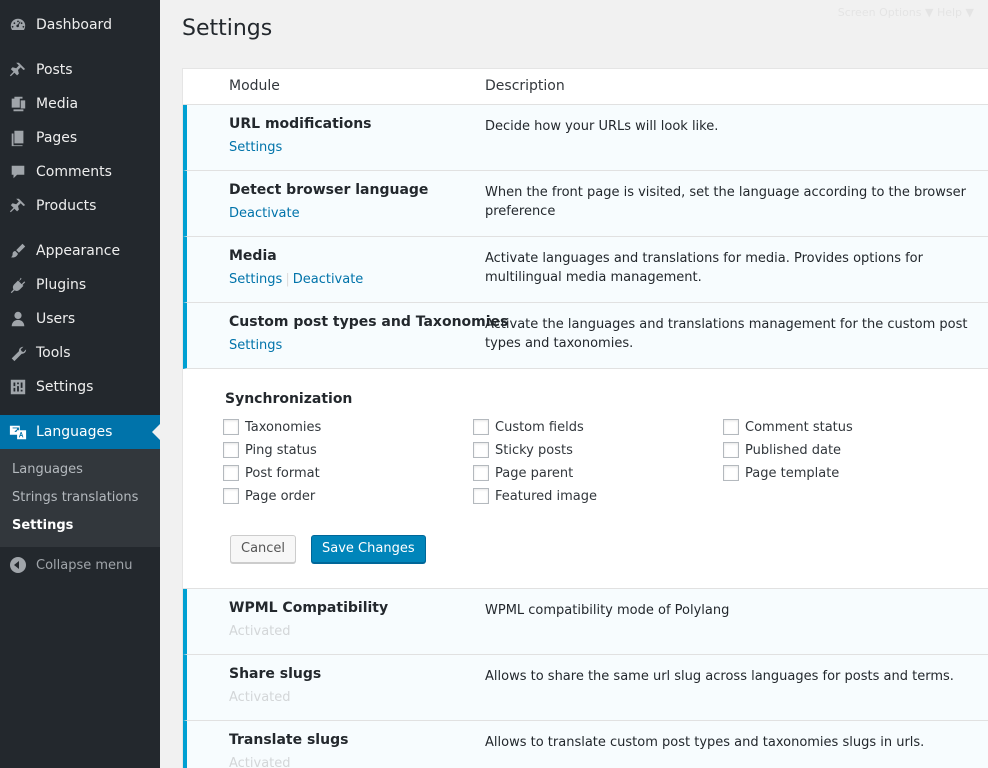  I want to click on checkbox-label: Custom fields, so click(539, 427).